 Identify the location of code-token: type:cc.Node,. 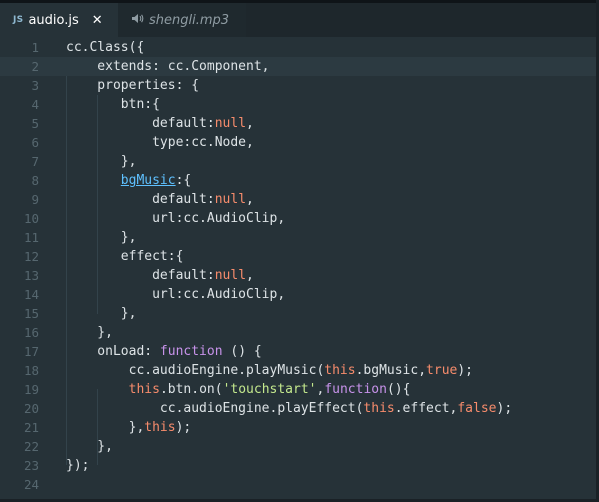
(160, 142).